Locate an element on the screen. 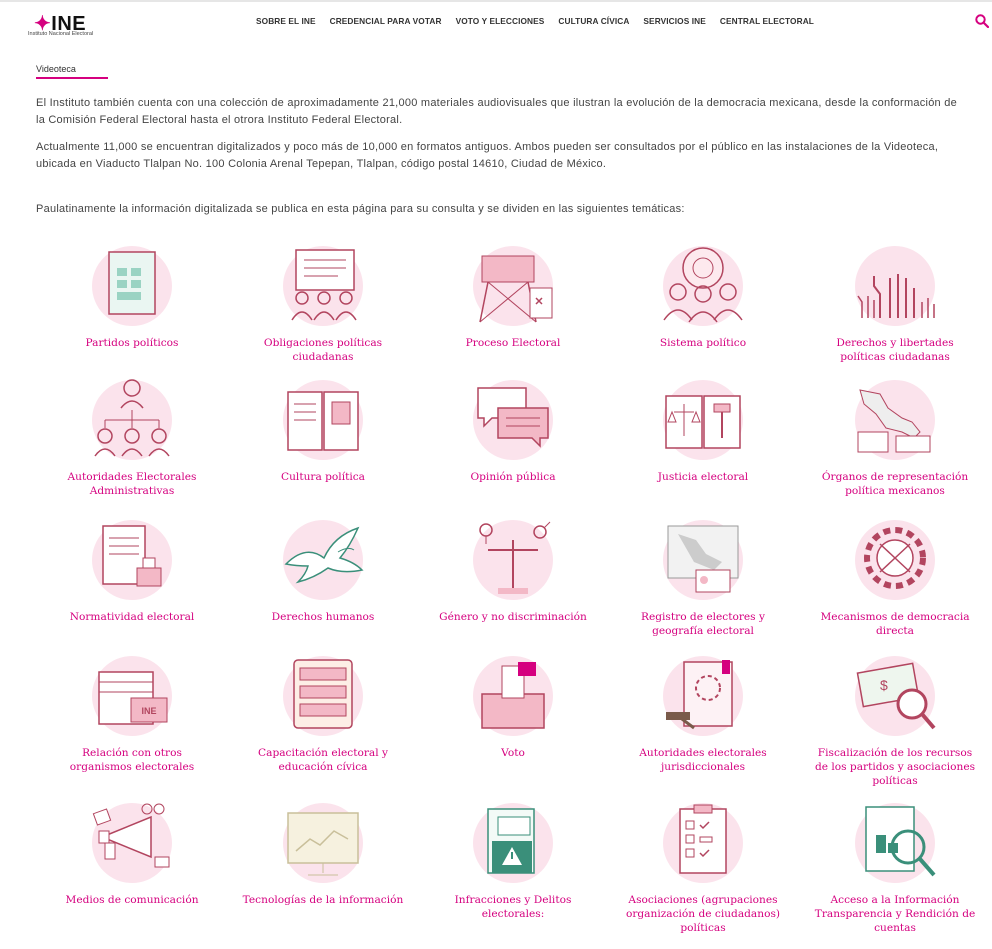  megaphone-icon is located at coordinates (131, 835).